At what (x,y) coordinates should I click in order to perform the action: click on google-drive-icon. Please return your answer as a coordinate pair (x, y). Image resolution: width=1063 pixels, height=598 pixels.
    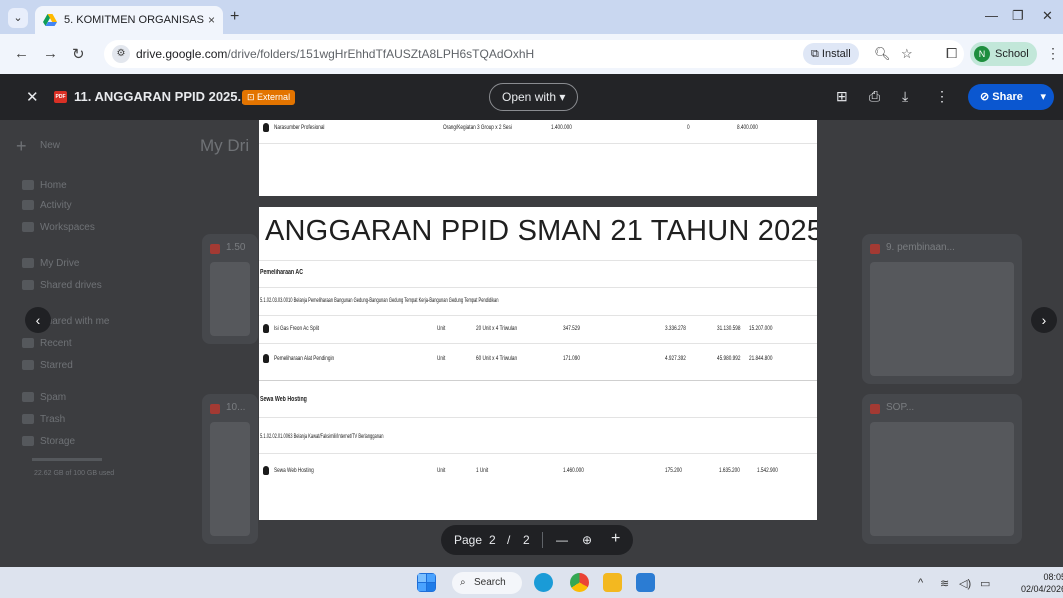
    Looking at the image, I should click on (50, 20).